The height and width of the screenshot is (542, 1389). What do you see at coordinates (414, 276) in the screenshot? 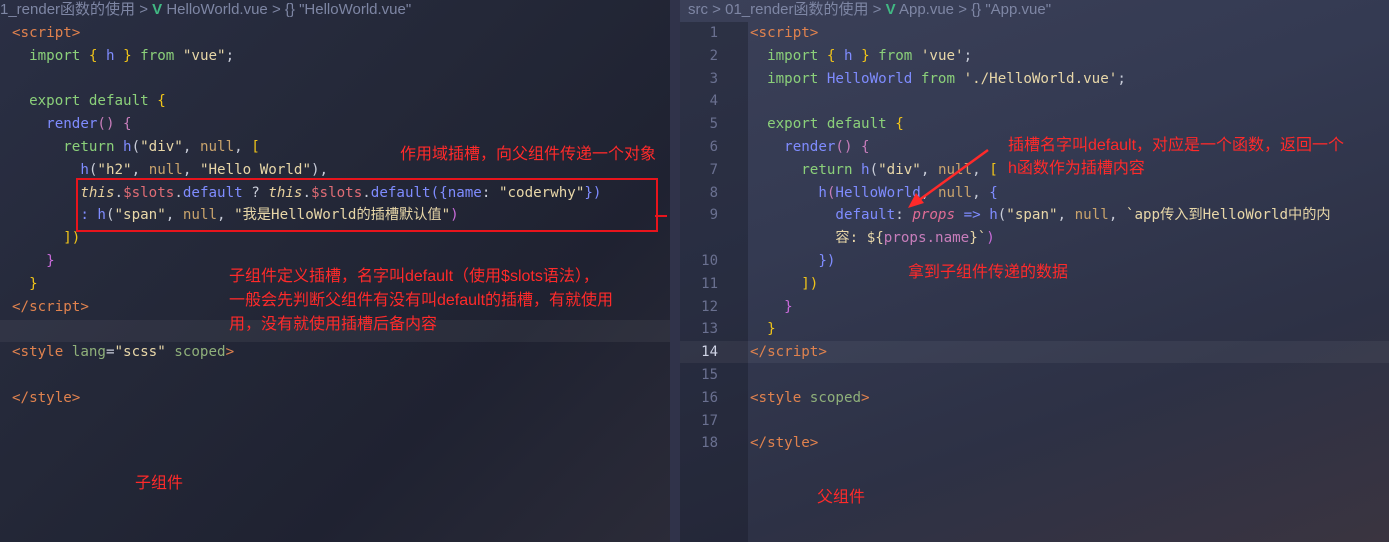
I see `annotation-define-slot-1: 子组件定义插槽，名字叫default（使用$slots语法），` at bounding box center [414, 276].